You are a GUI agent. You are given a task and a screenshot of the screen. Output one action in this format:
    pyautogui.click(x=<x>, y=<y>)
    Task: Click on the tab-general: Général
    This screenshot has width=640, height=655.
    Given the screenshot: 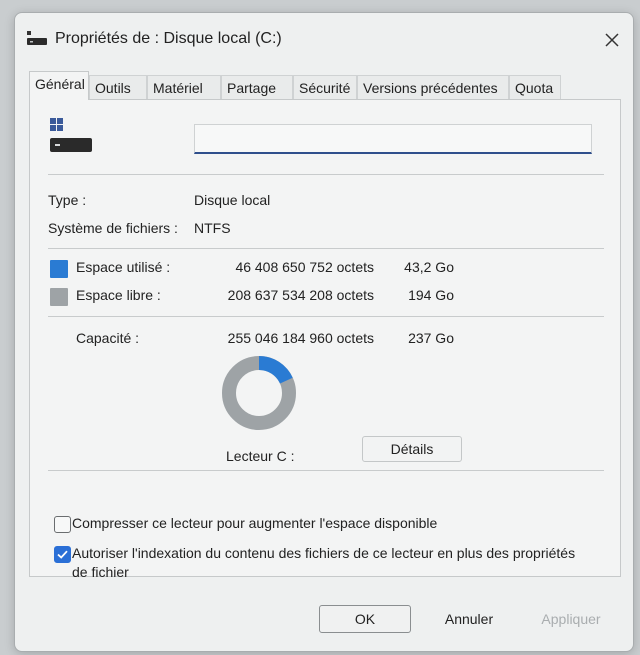 What is the action you would take?
    pyautogui.click(x=59, y=85)
    